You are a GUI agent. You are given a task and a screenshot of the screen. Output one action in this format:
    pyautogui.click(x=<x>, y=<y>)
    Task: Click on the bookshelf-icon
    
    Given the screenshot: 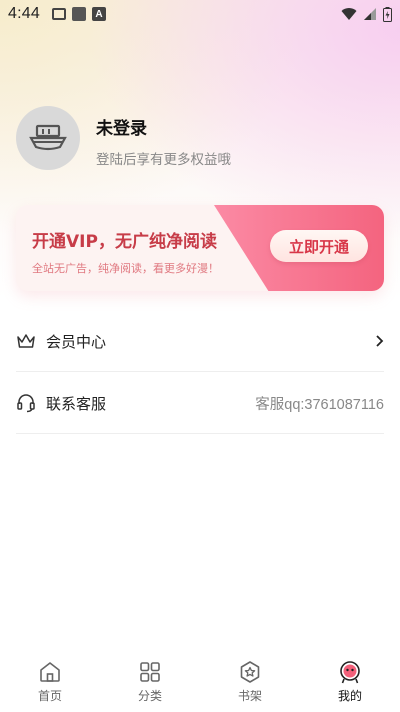 What is the action you would take?
    pyautogui.click(x=250, y=672)
    